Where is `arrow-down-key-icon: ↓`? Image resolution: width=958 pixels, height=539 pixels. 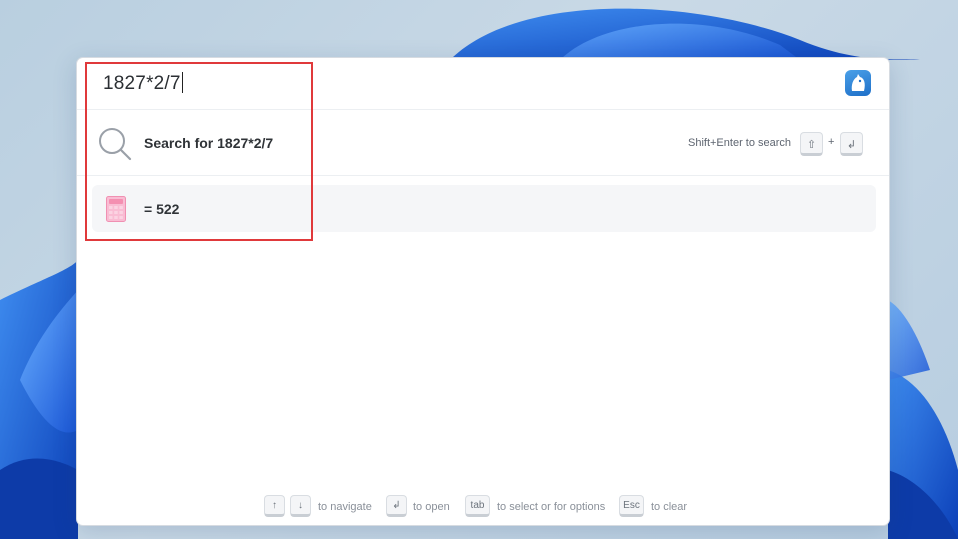 arrow-down-key-icon: ↓ is located at coordinates (300, 506).